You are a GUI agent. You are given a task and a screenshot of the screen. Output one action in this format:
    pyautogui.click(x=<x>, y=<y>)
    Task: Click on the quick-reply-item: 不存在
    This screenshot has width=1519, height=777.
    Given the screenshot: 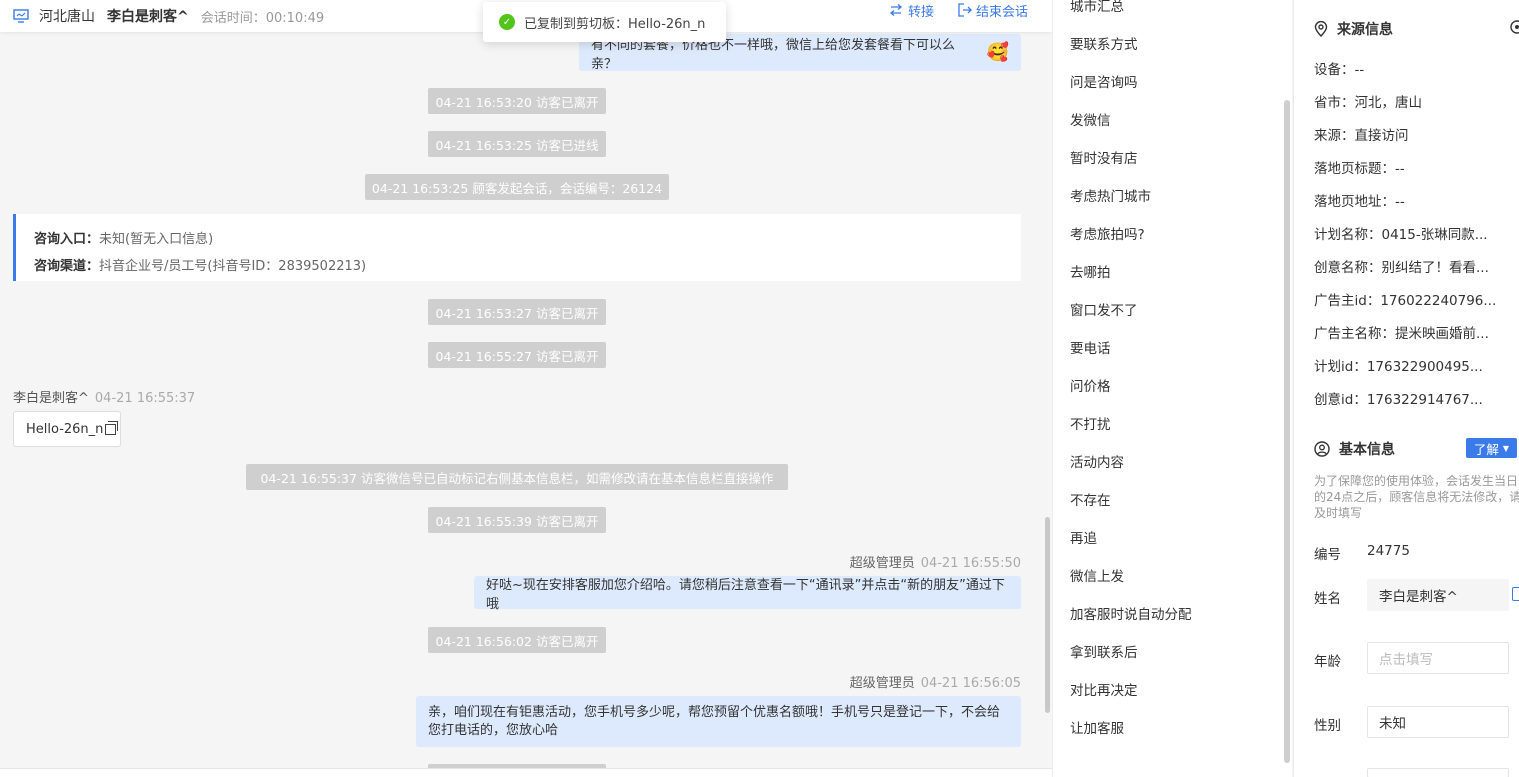 What is the action you would take?
    pyautogui.click(x=1090, y=499)
    